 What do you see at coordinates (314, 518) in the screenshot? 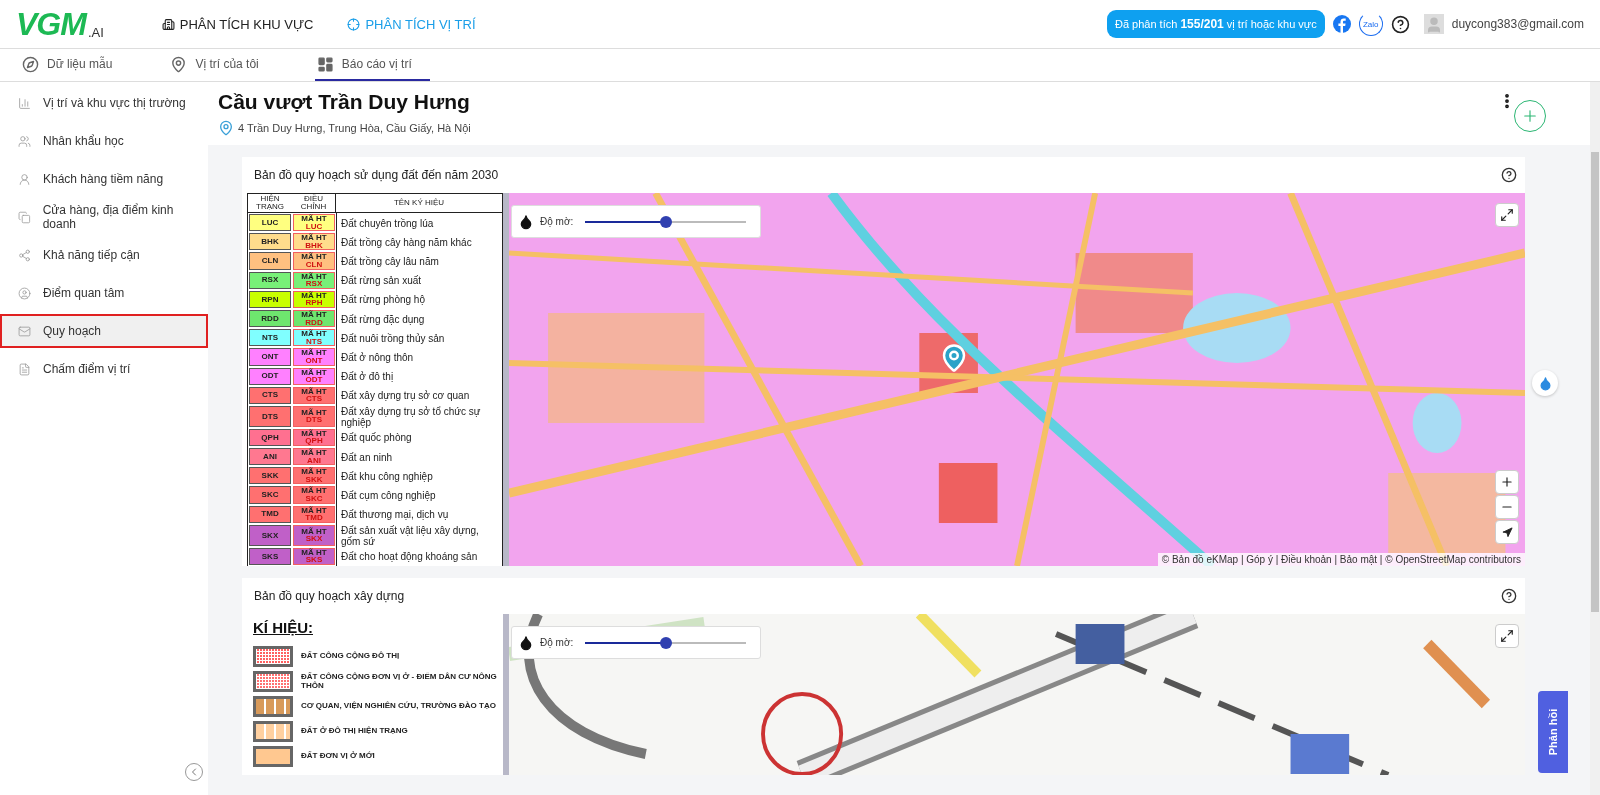
I see `legend-code: TMD` at bounding box center [314, 518].